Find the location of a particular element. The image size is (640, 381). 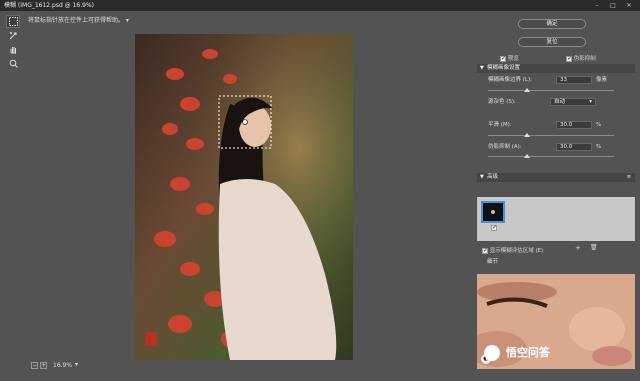

minimize-button: – is located at coordinates (597, 5).